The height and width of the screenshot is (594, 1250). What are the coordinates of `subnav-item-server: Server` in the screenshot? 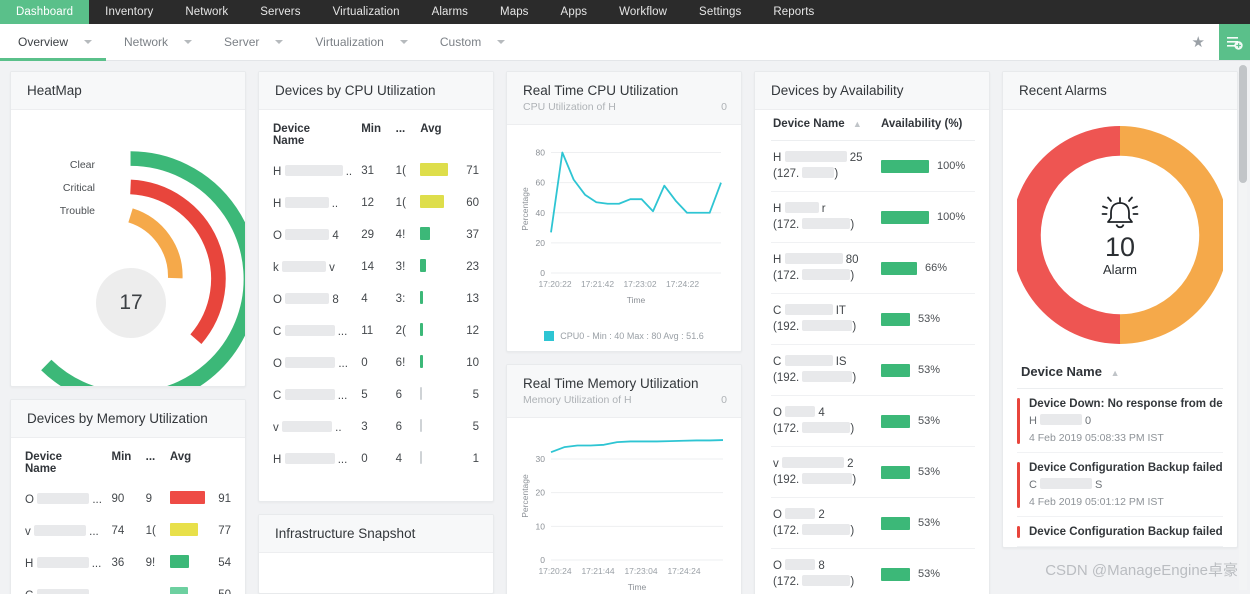 It's located at (251, 42).